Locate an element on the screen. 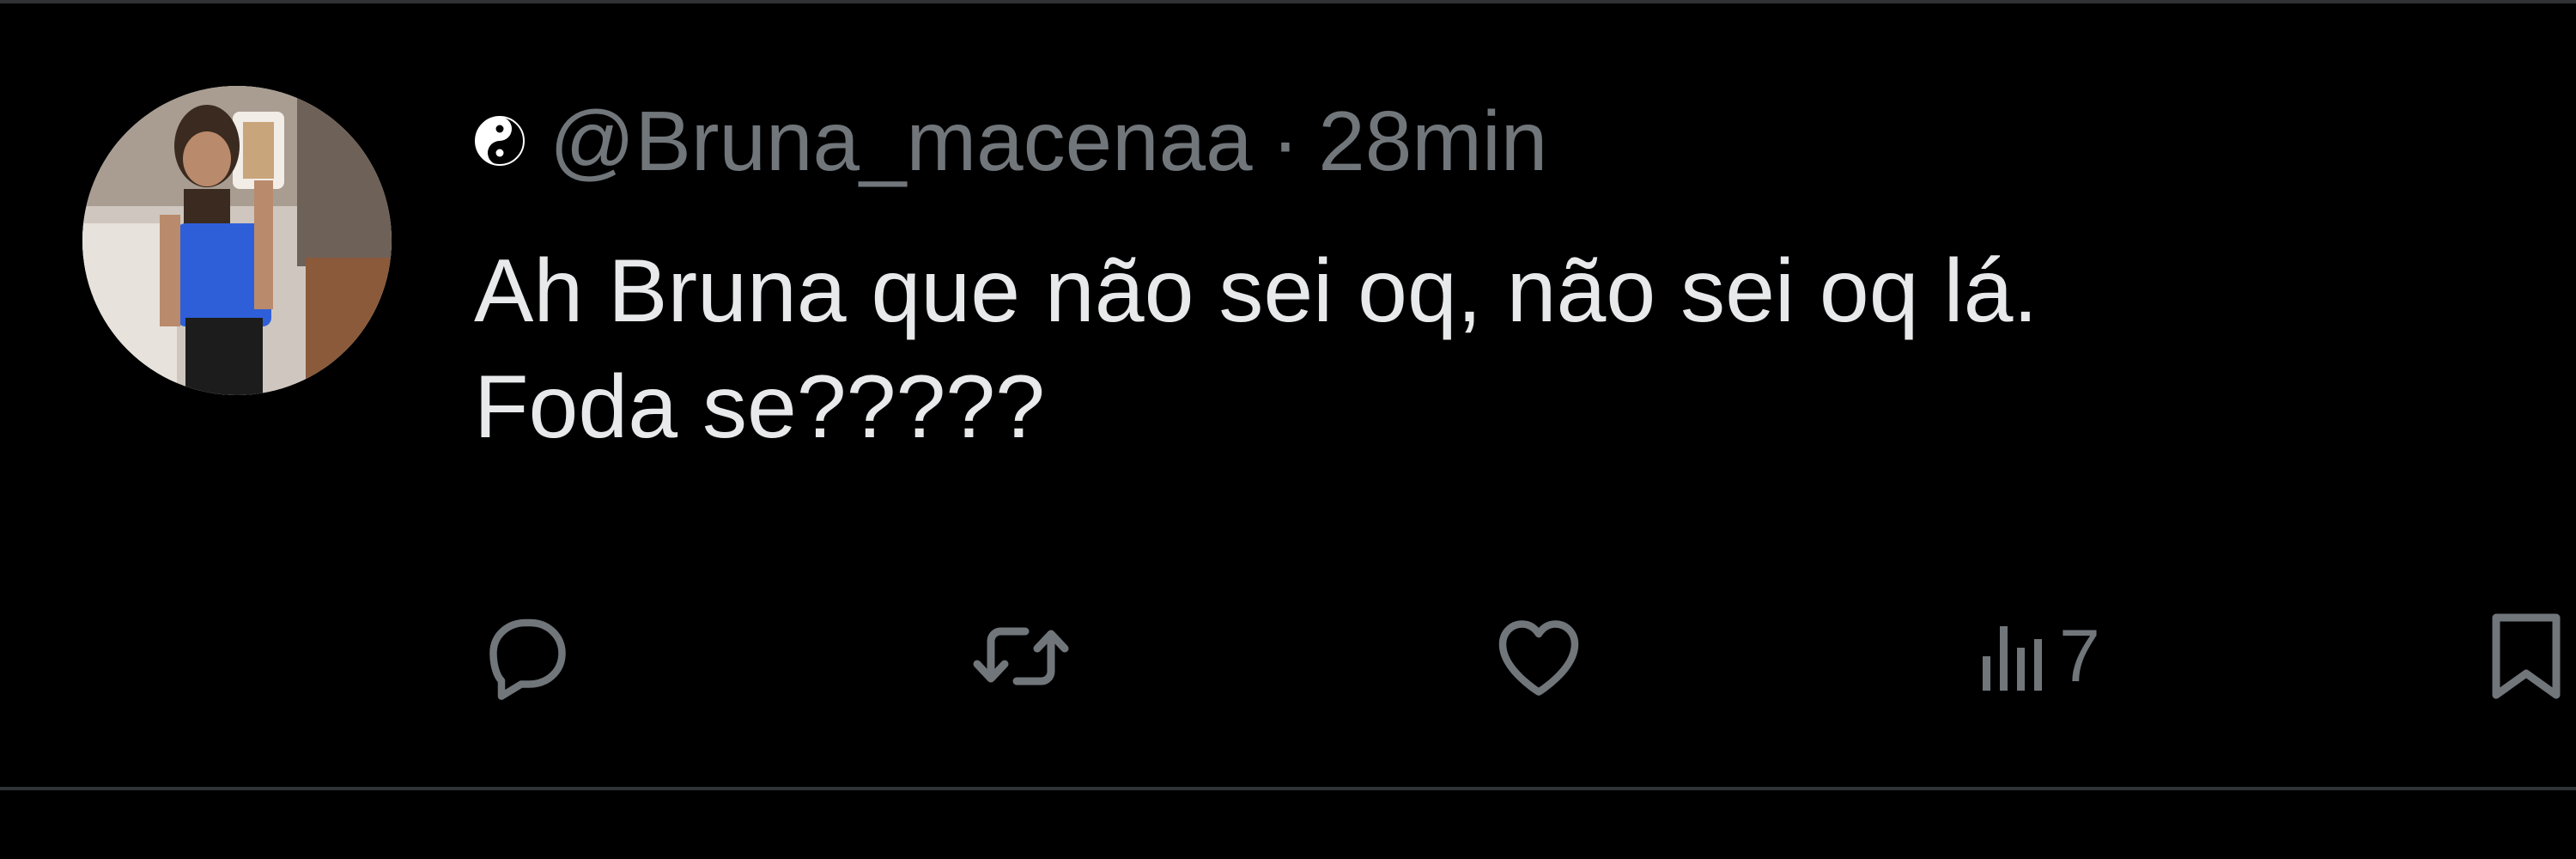 This screenshot has height=859, width=2576. repost-button is located at coordinates (1021, 656).